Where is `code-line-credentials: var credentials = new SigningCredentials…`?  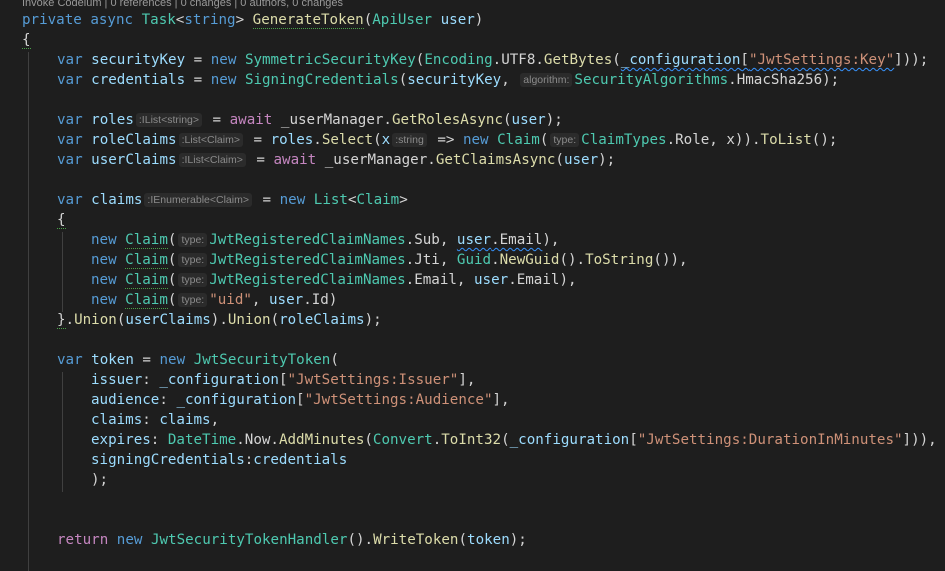 code-line-credentials: var credentials = new SigningCredentials… is located at coordinates (448, 80).